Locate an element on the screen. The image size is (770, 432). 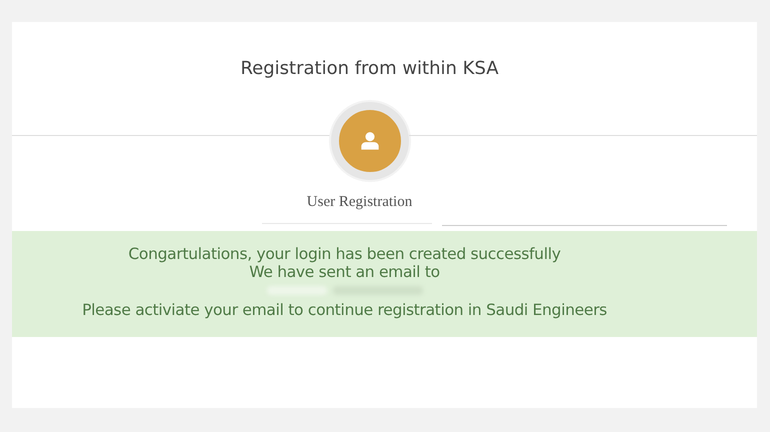
step-label: User Registration is located at coordinates (360, 202).